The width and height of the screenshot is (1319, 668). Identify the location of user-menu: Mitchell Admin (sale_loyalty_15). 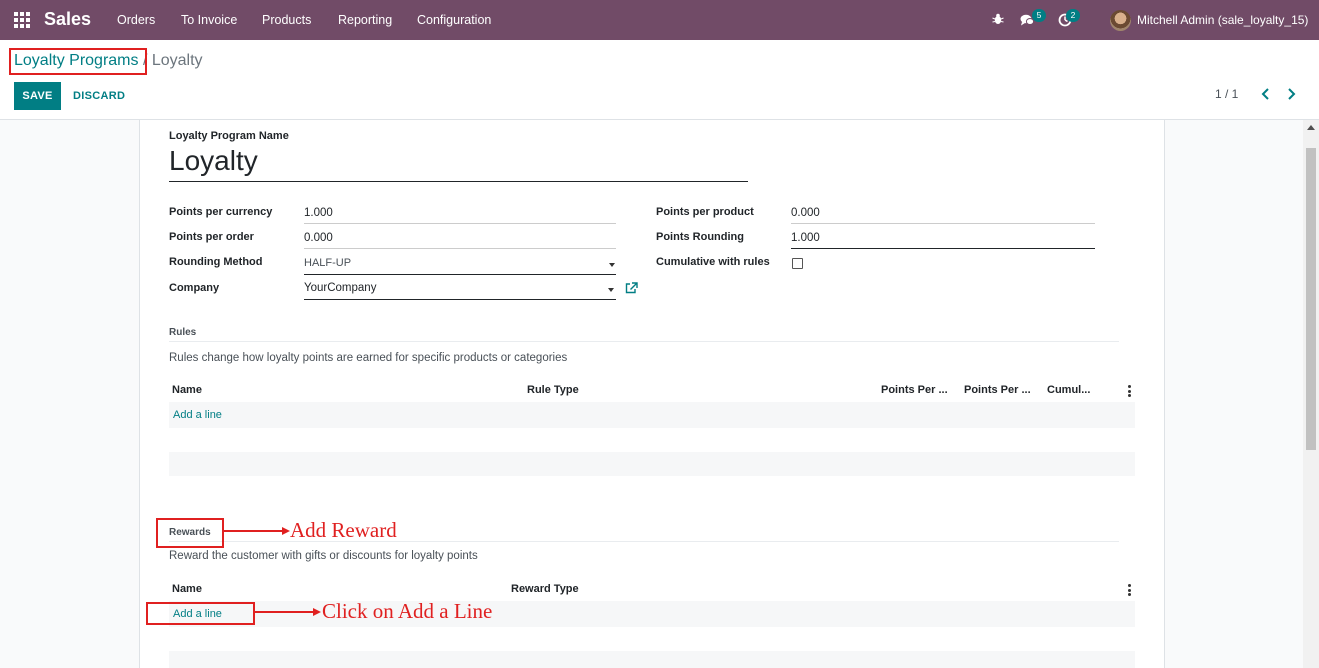
(1222, 20).